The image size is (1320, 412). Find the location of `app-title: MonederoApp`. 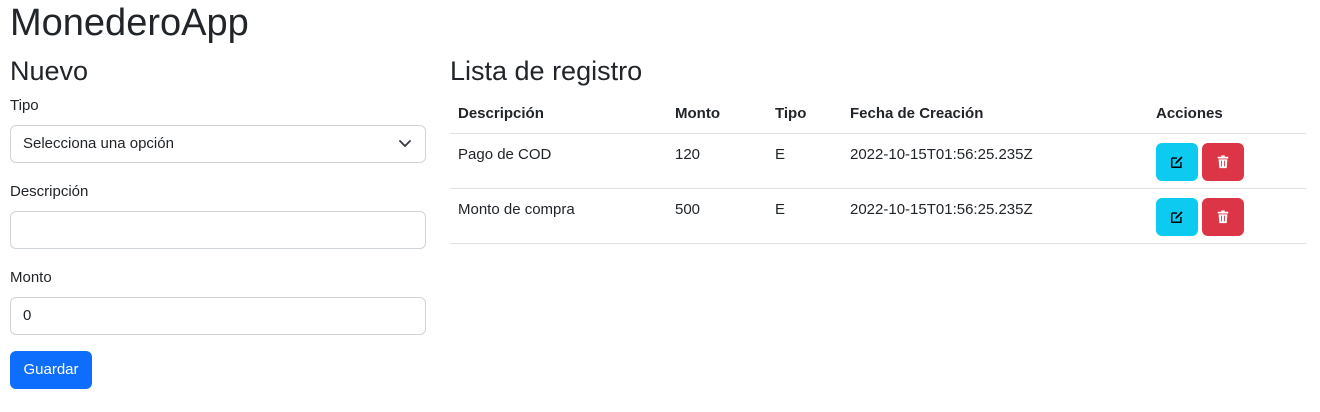

app-title: MonederoApp is located at coordinates (129, 23).